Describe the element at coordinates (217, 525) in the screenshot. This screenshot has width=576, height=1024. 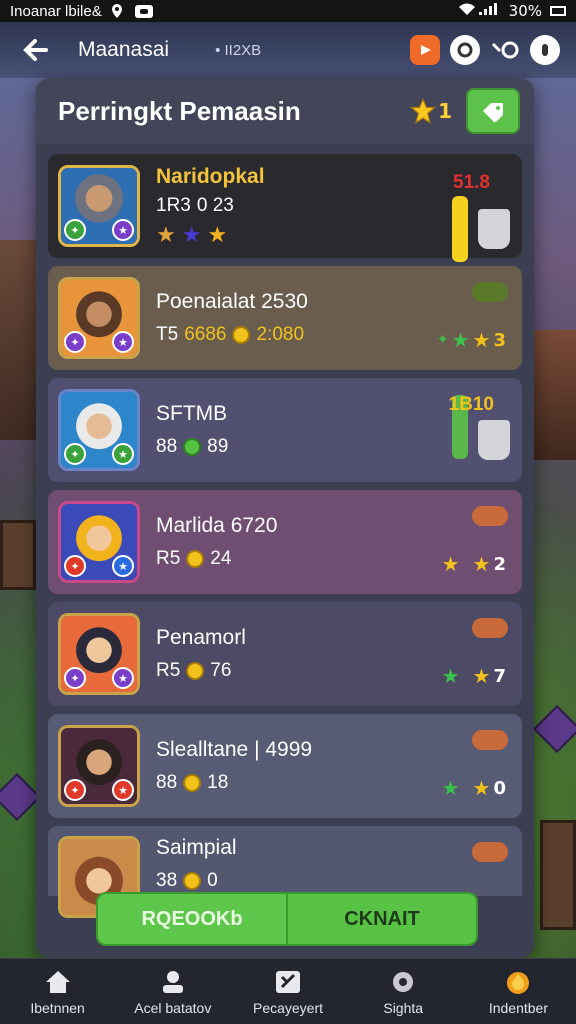
I see `player-name: Marlida 6720` at that location.